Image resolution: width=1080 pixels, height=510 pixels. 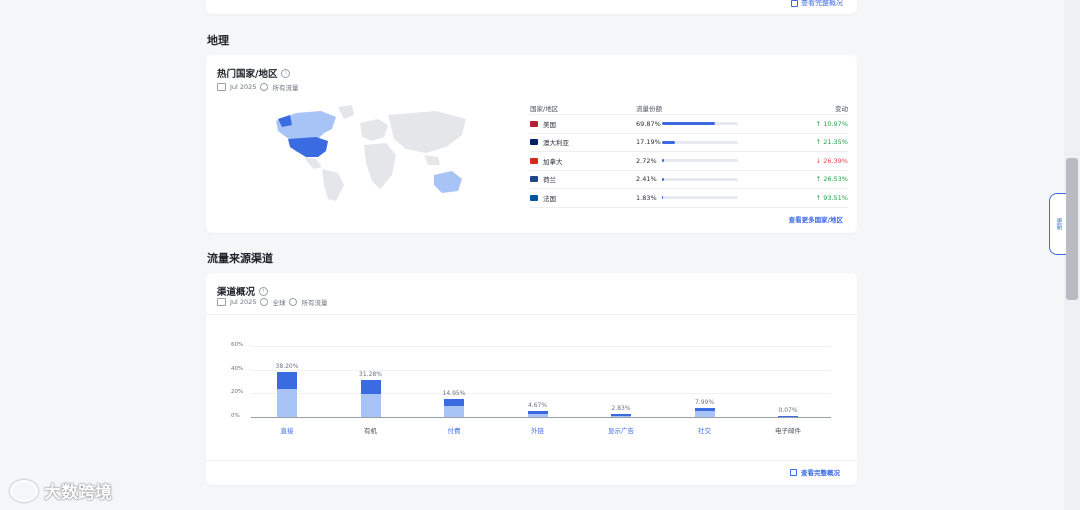 I want to click on map-greenland, so click(x=346, y=112).